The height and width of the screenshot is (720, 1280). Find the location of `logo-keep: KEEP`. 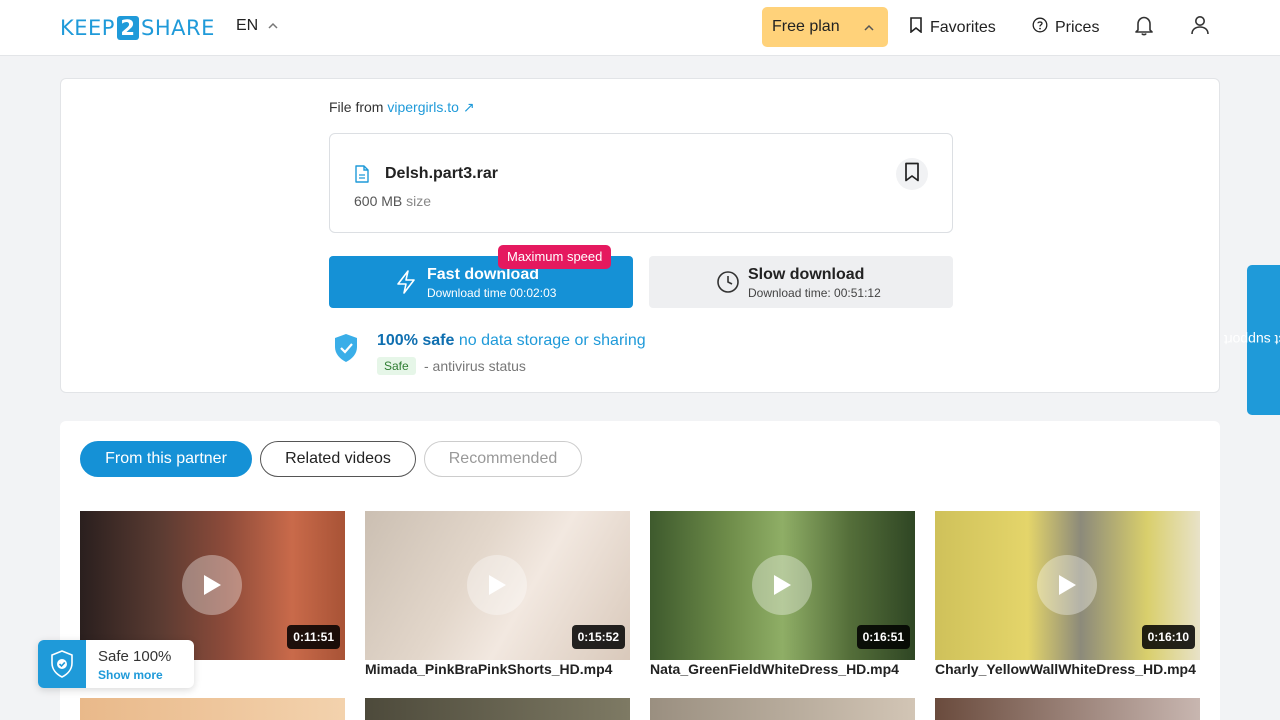

logo-keep: KEEP is located at coordinates (87, 28).